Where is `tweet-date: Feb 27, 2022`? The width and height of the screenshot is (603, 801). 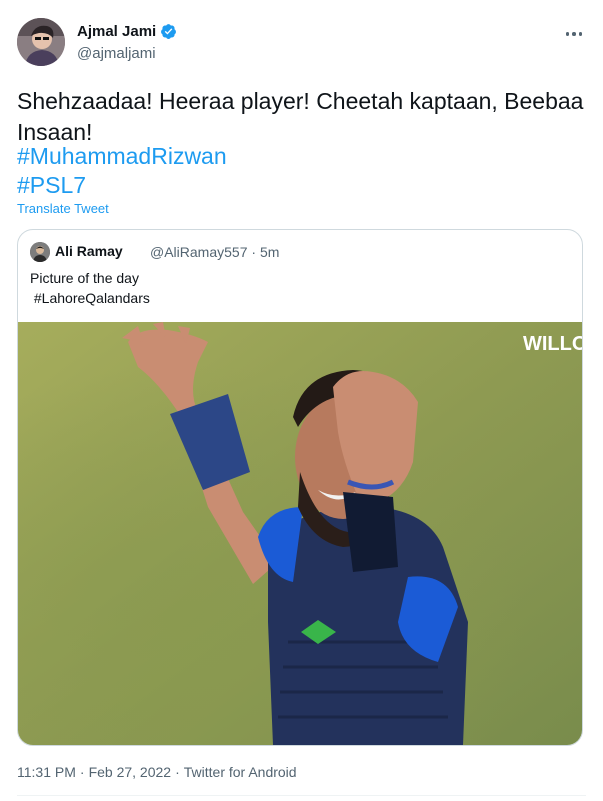
tweet-date: Feb 27, 2022 is located at coordinates (130, 772).